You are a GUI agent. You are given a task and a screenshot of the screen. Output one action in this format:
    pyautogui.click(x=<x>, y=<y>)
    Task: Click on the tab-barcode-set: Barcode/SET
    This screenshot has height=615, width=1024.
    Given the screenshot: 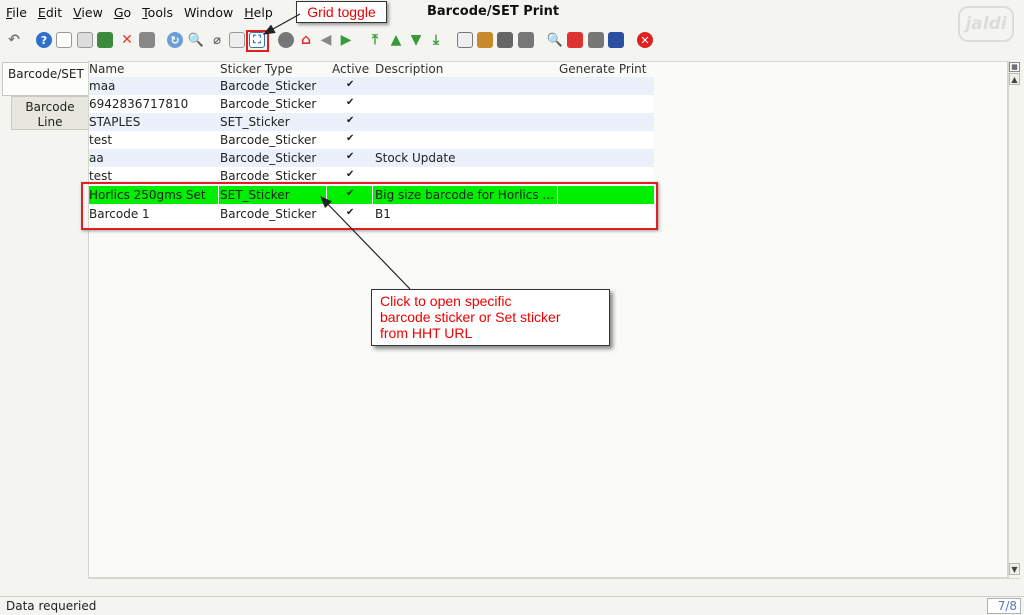 What is the action you would take?
    pyautogui.click(x=45, y=79)
    